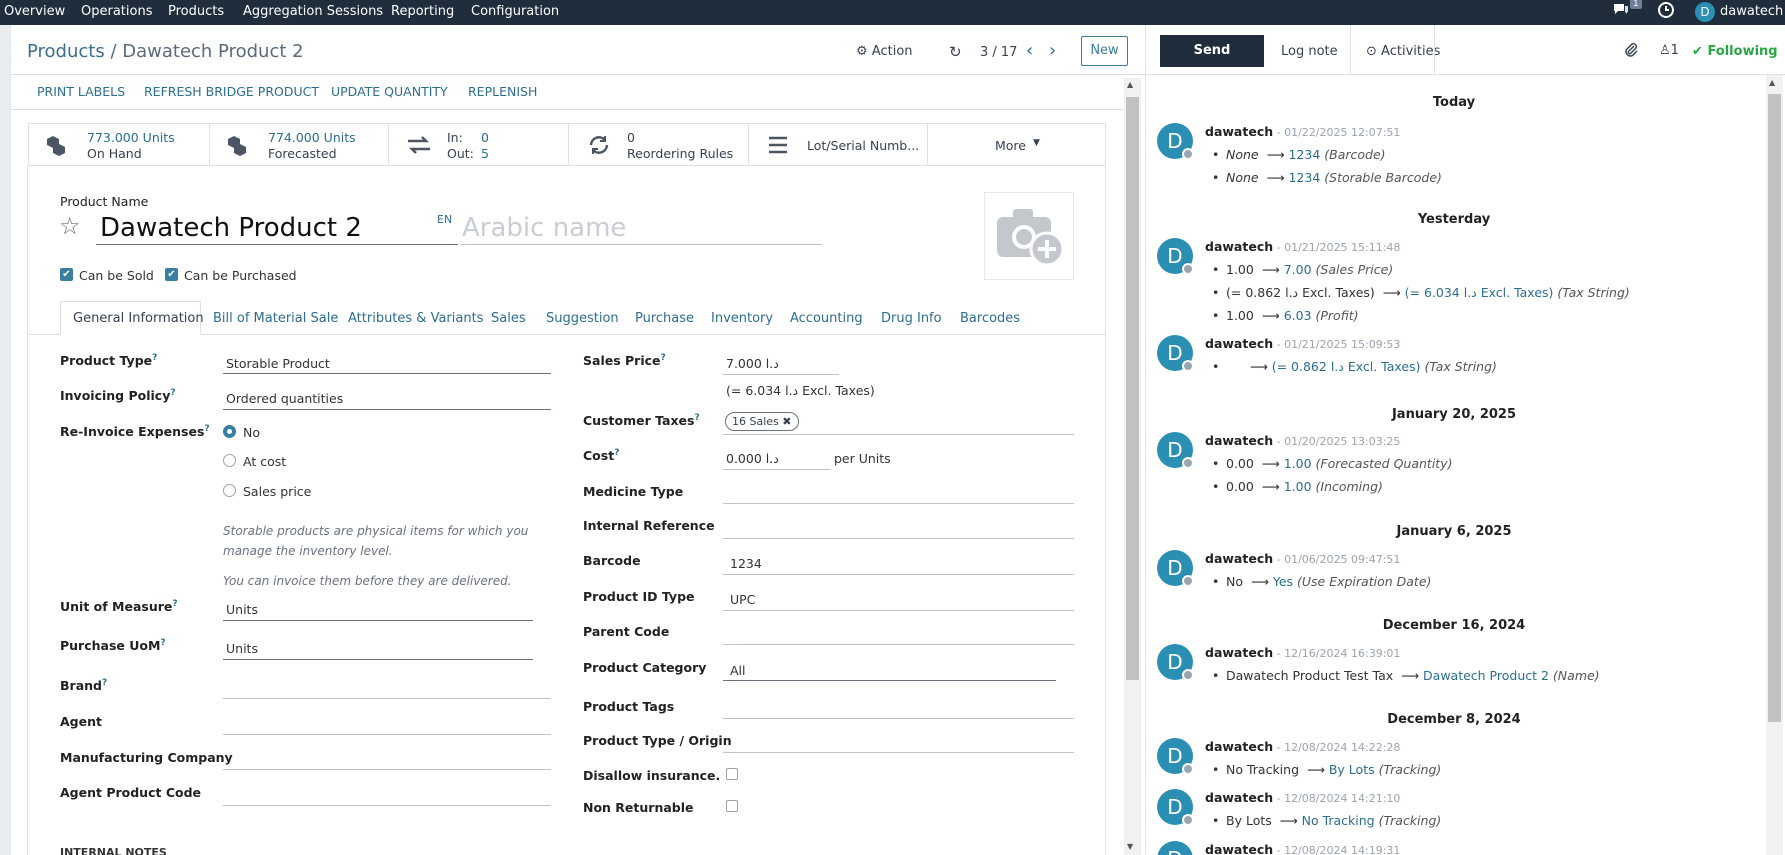 This screenshot has width=1785, height=855. Describe the element at coordinates (898, 752) in the screenshot. I see `product-type-origin-field` at that location.